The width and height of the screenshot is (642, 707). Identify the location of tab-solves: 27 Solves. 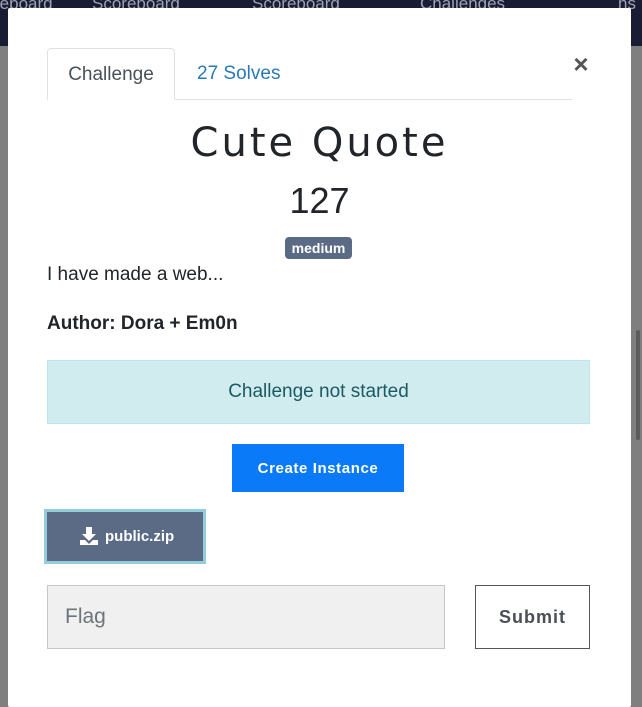
(238, 73).